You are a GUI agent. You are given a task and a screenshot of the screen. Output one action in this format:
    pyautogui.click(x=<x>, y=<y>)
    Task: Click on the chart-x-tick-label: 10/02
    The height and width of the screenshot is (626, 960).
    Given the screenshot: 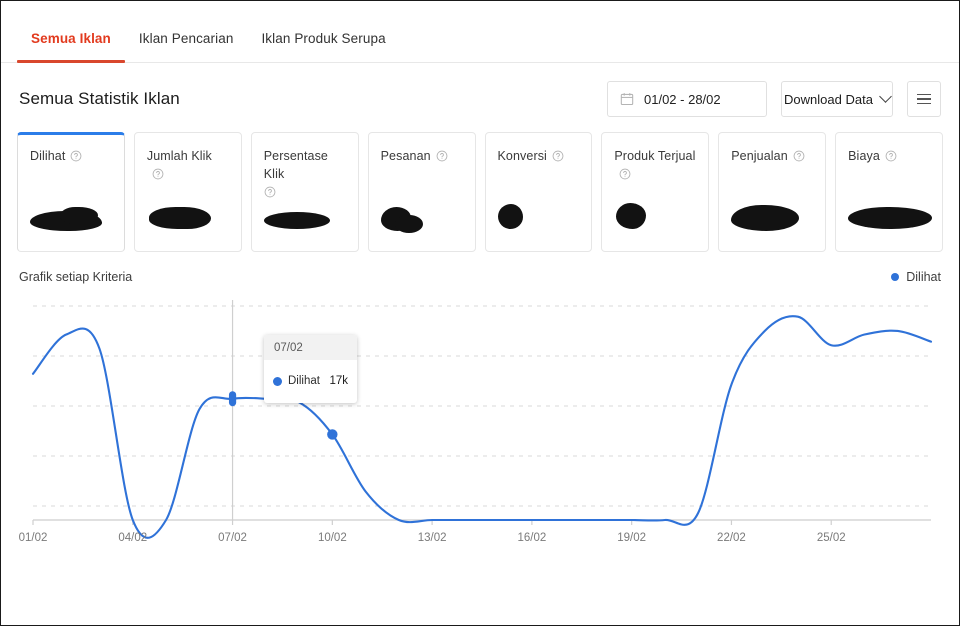 What is the action you would take?
    pyautogui.click(x=332, y=538)
    